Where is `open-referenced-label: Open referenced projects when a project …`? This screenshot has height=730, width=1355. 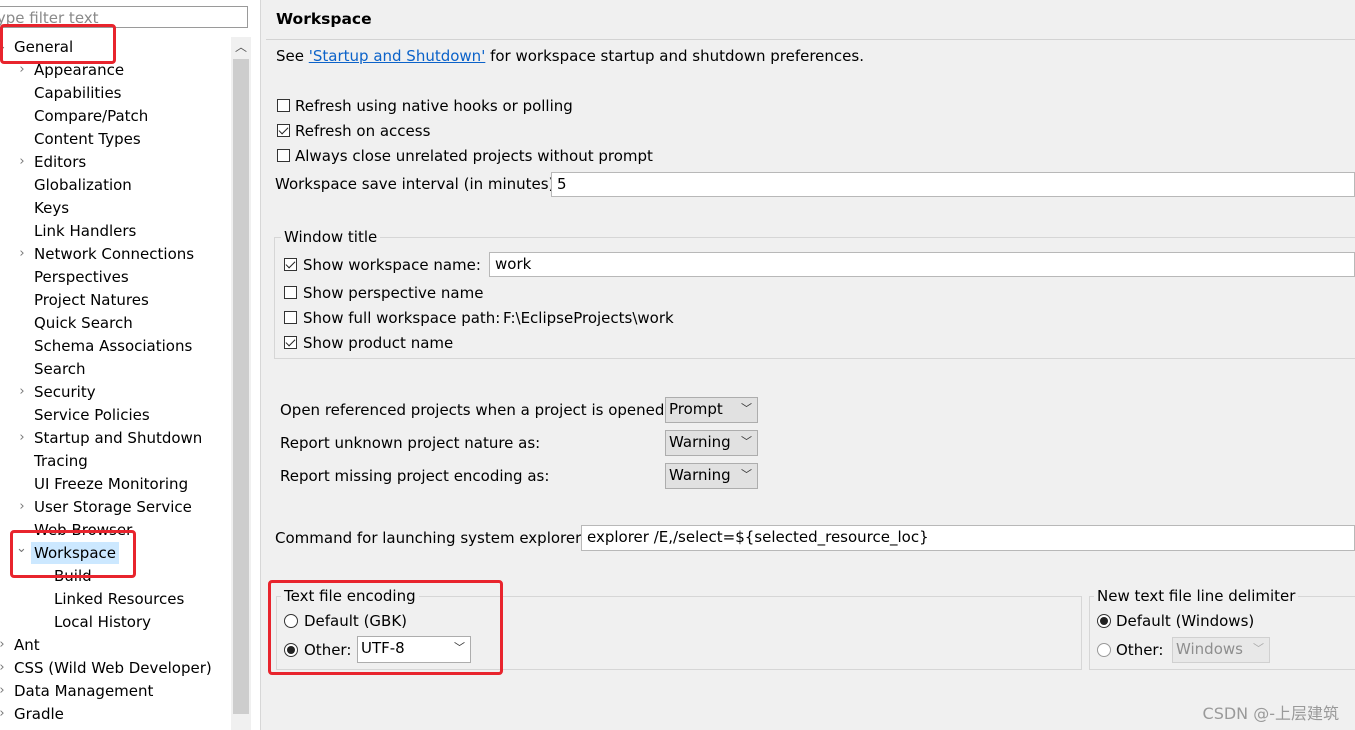
open-referenced-label: Open referenced projects when a project … is located at coordinates (475, 410).